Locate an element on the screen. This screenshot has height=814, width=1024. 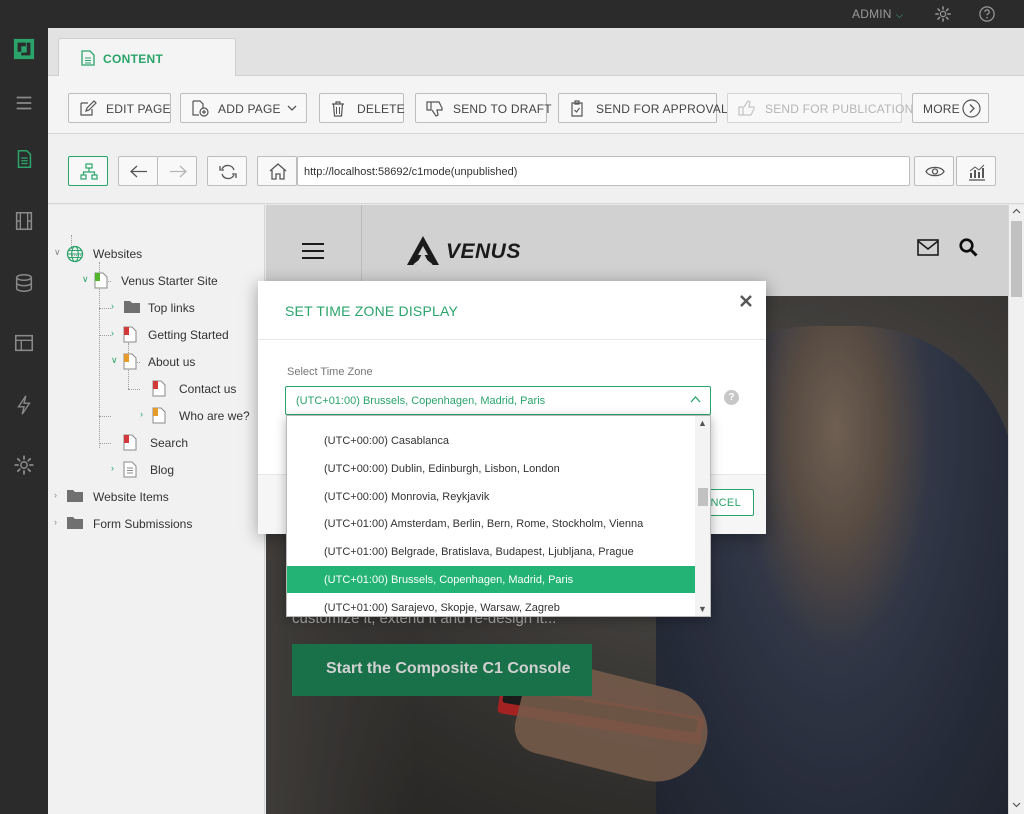
preview-button is located at coordinates (934, 171).